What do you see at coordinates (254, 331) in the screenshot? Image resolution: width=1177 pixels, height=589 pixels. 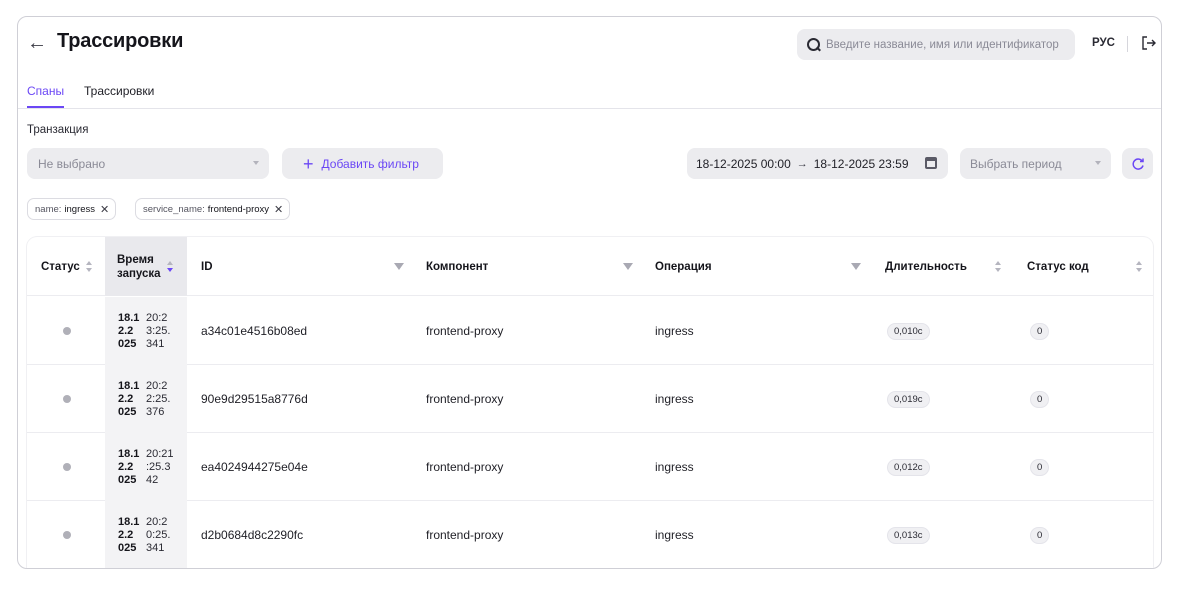 I see `span-id: a34c01e4516b08ed` at bounding box center [254, 331].